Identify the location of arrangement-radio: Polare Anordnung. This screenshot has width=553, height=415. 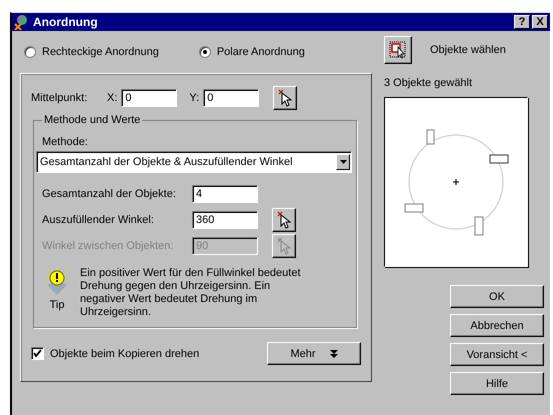
(251, 52).